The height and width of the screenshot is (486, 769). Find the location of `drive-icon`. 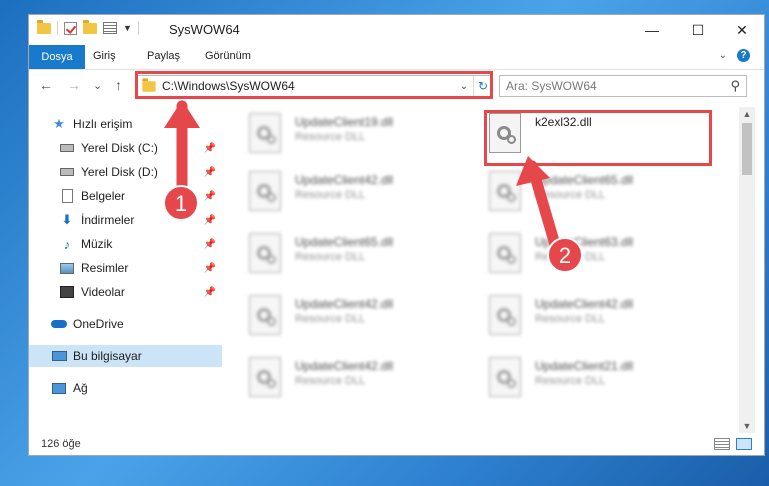

drive-icon is located at coordinates (67, 172).